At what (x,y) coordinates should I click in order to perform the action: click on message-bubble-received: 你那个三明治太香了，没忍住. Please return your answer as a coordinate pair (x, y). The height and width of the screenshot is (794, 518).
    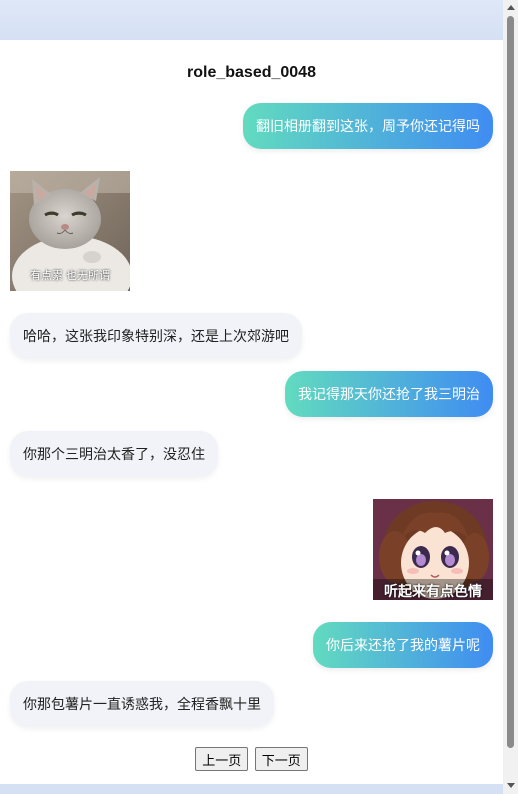
    Looking at the image, I should click on (114, 454).